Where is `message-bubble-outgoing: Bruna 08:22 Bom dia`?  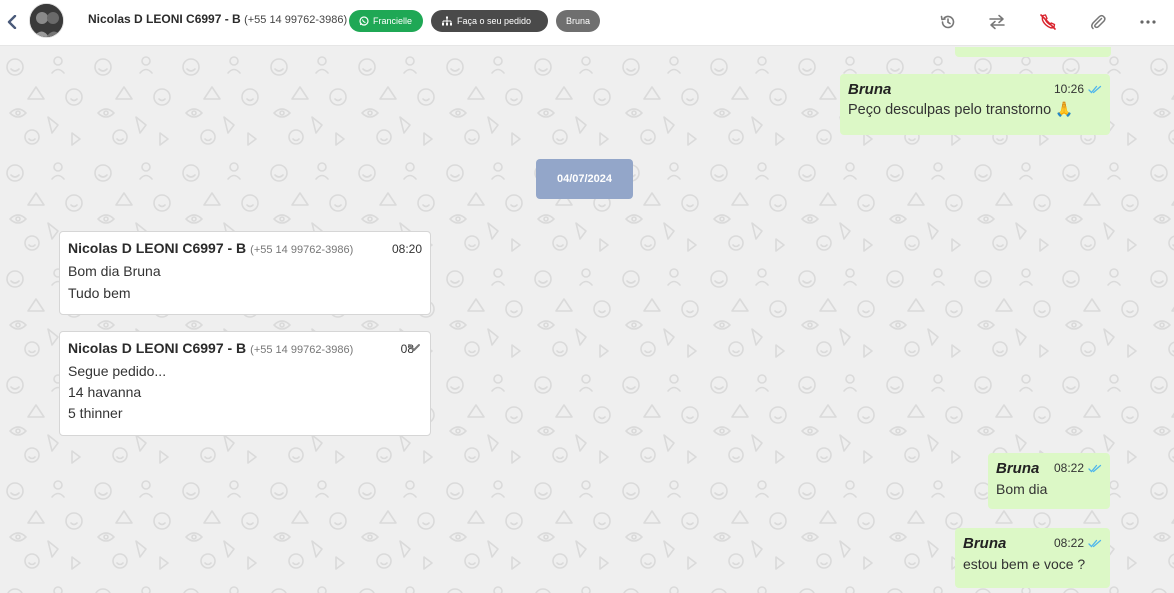
message-bubble-outgoing: Bruna 08:22 Bom dia is located at coordinates (1049, 481).